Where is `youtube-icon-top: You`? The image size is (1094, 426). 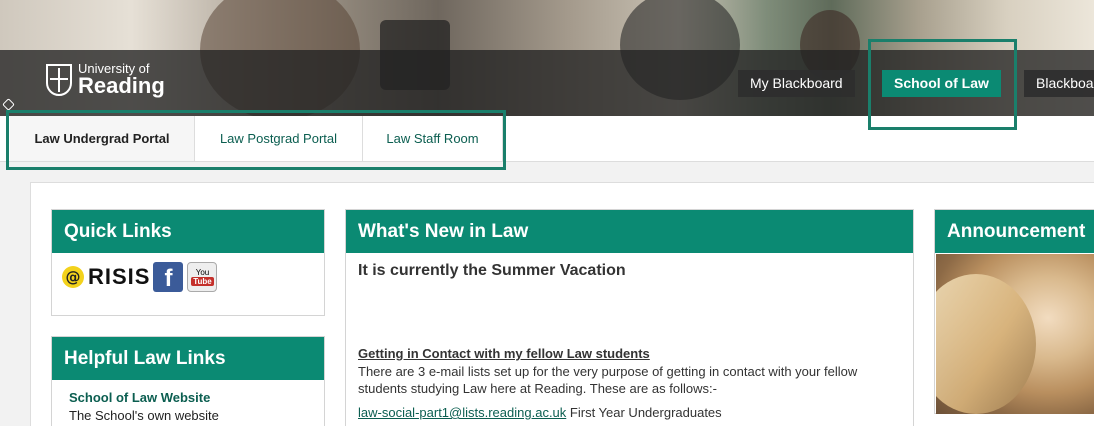
youtube-icon-top: You is located at coordinates (202, 272).